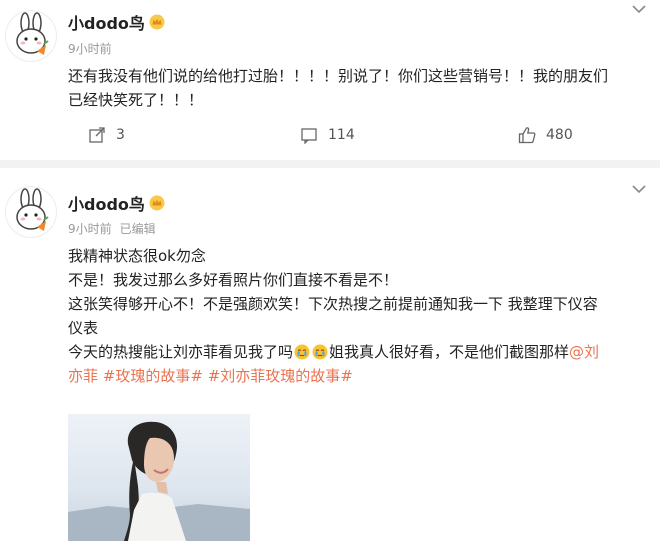 This screenshot has width=660, height=541. I want to click on post-photo, so click(159, 477).